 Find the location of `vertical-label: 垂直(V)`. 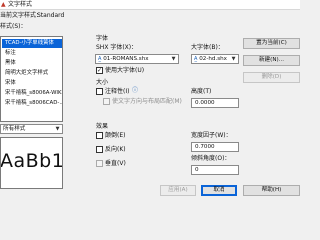

vertical-label: 垂直(V) is located at coordinates (115, 163).